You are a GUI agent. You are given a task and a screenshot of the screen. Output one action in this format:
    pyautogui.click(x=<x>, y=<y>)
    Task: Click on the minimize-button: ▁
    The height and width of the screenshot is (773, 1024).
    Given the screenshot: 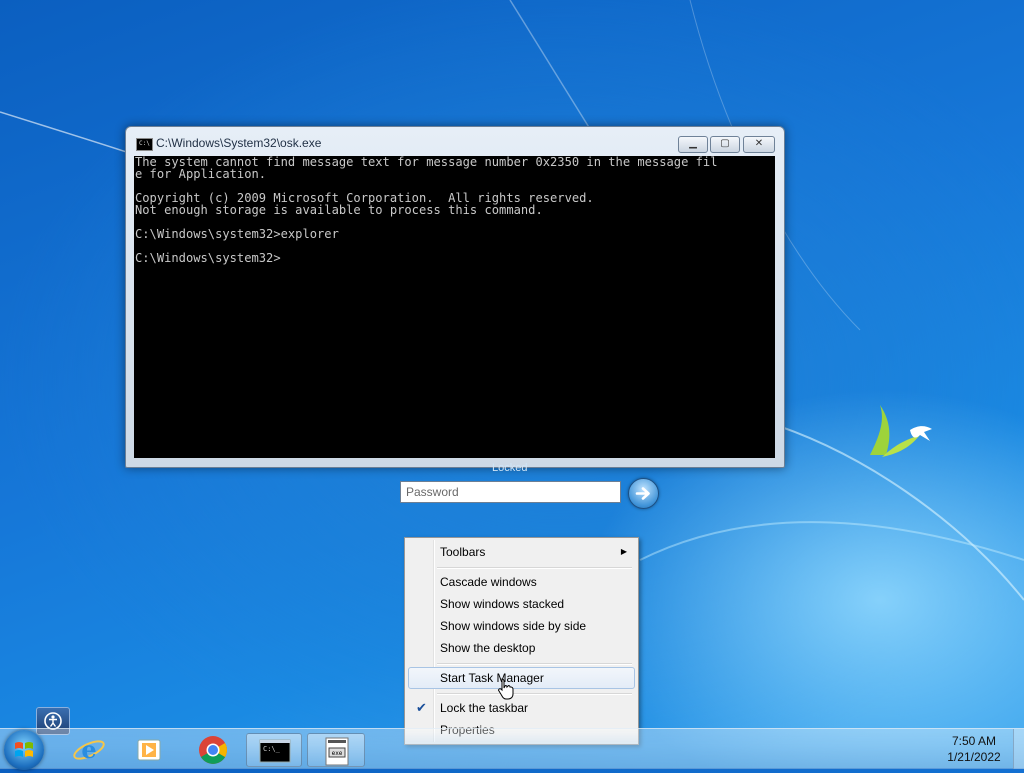 What is the action you would take?
    pyautogui.click(x=693, y=144)
    